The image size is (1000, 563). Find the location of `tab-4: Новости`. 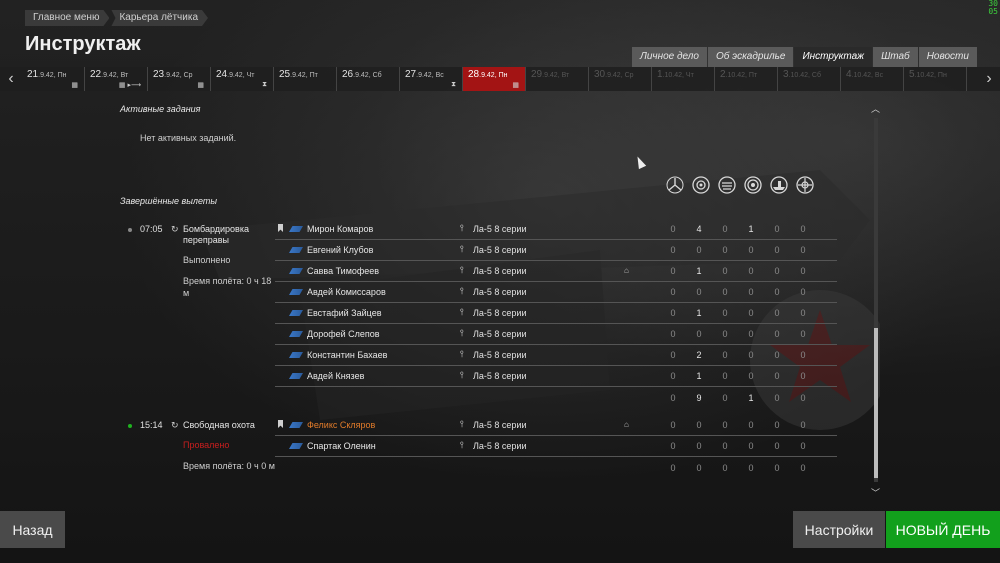

tab-4: Новости is located at coordinates (947, 57).